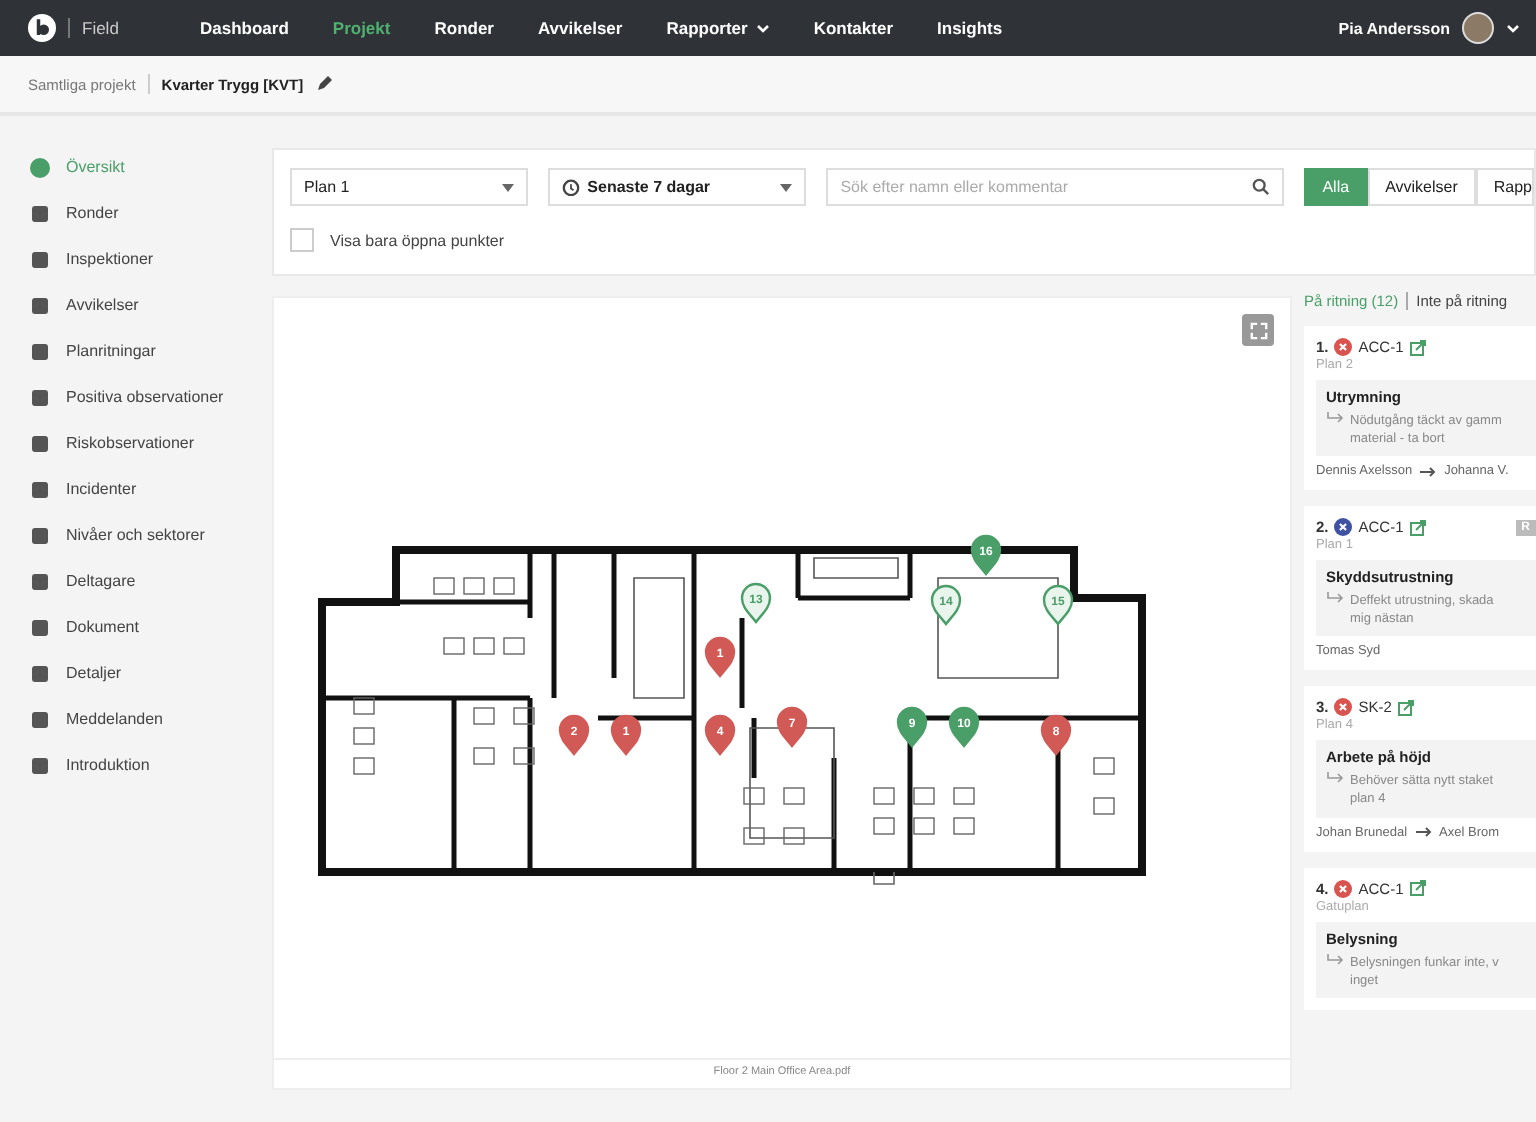 Image resolution: width=1536 pixels, height=1122 pixels. Describe the element at coordinates (970, 28) in the screenshot. I see `nav-link: Insights` at that location.